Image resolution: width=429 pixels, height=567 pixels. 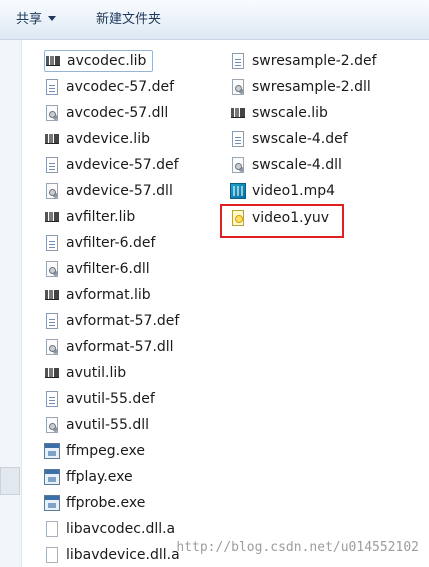 What do you see at coordinates (96, 373) in the screenshot?
I see `file-name: avutil.lib` at bounding box center [96, 373].